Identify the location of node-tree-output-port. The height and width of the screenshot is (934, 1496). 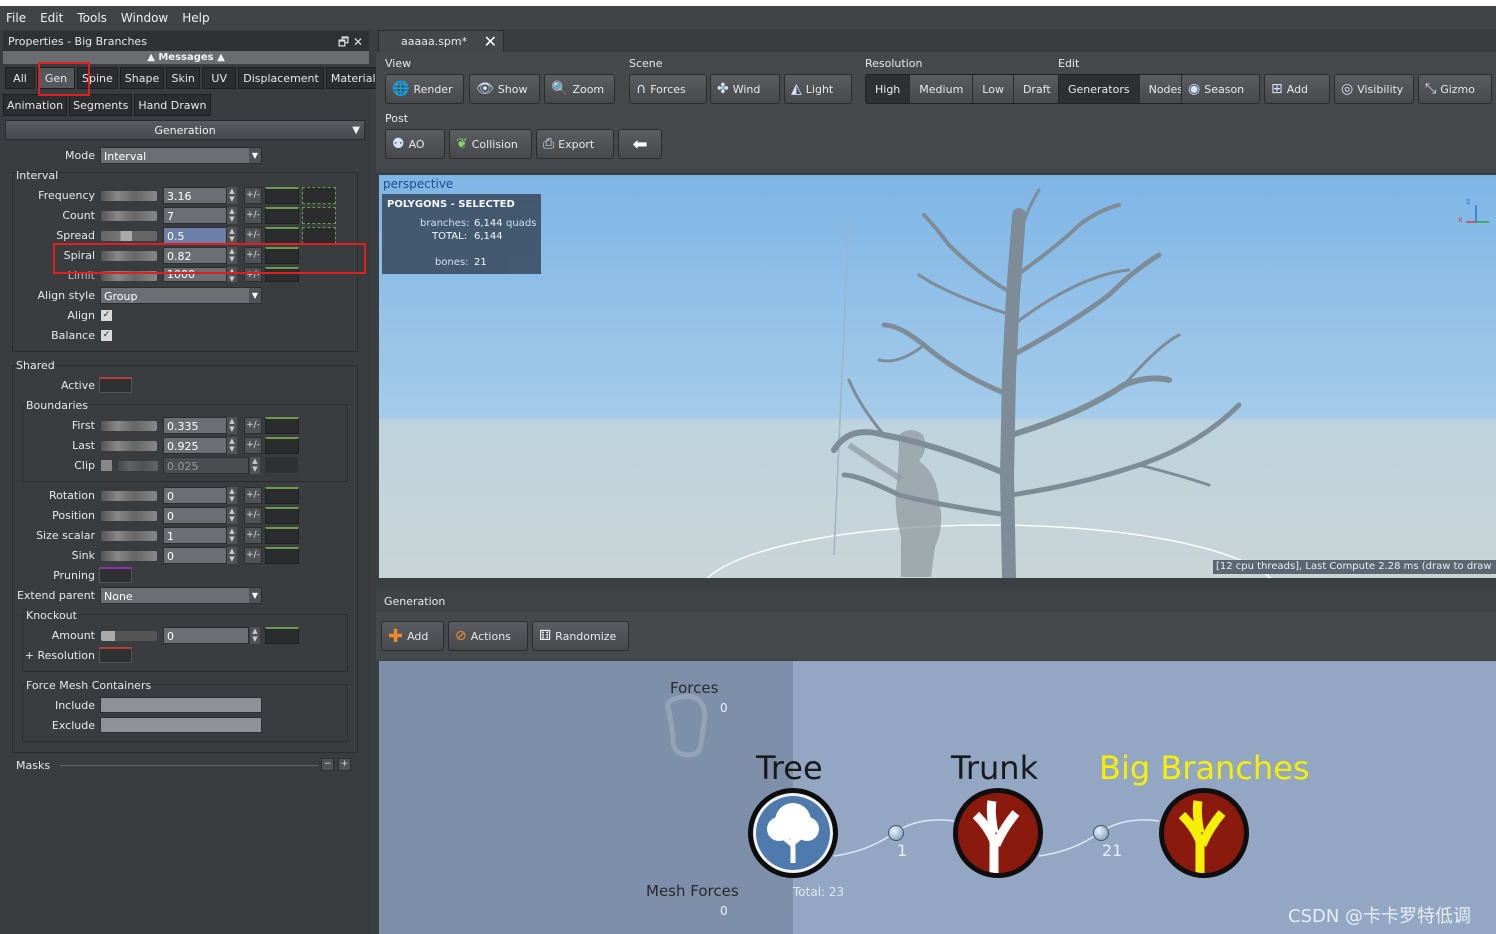
(896, 833).